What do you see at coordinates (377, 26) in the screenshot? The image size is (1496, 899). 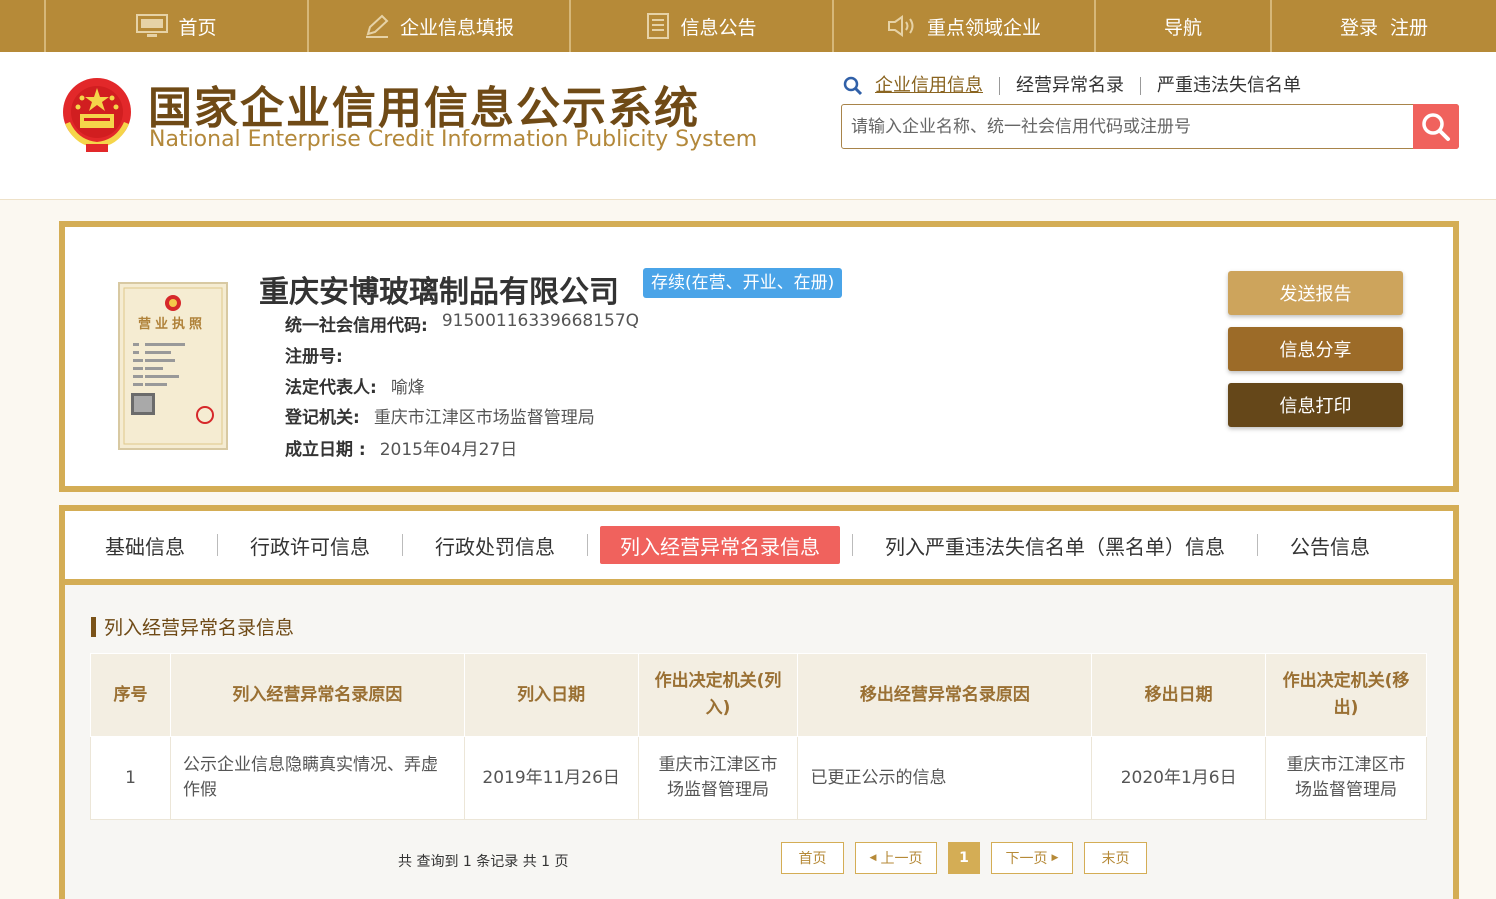 I see `pen-icon` at bounding box center [377, 26].